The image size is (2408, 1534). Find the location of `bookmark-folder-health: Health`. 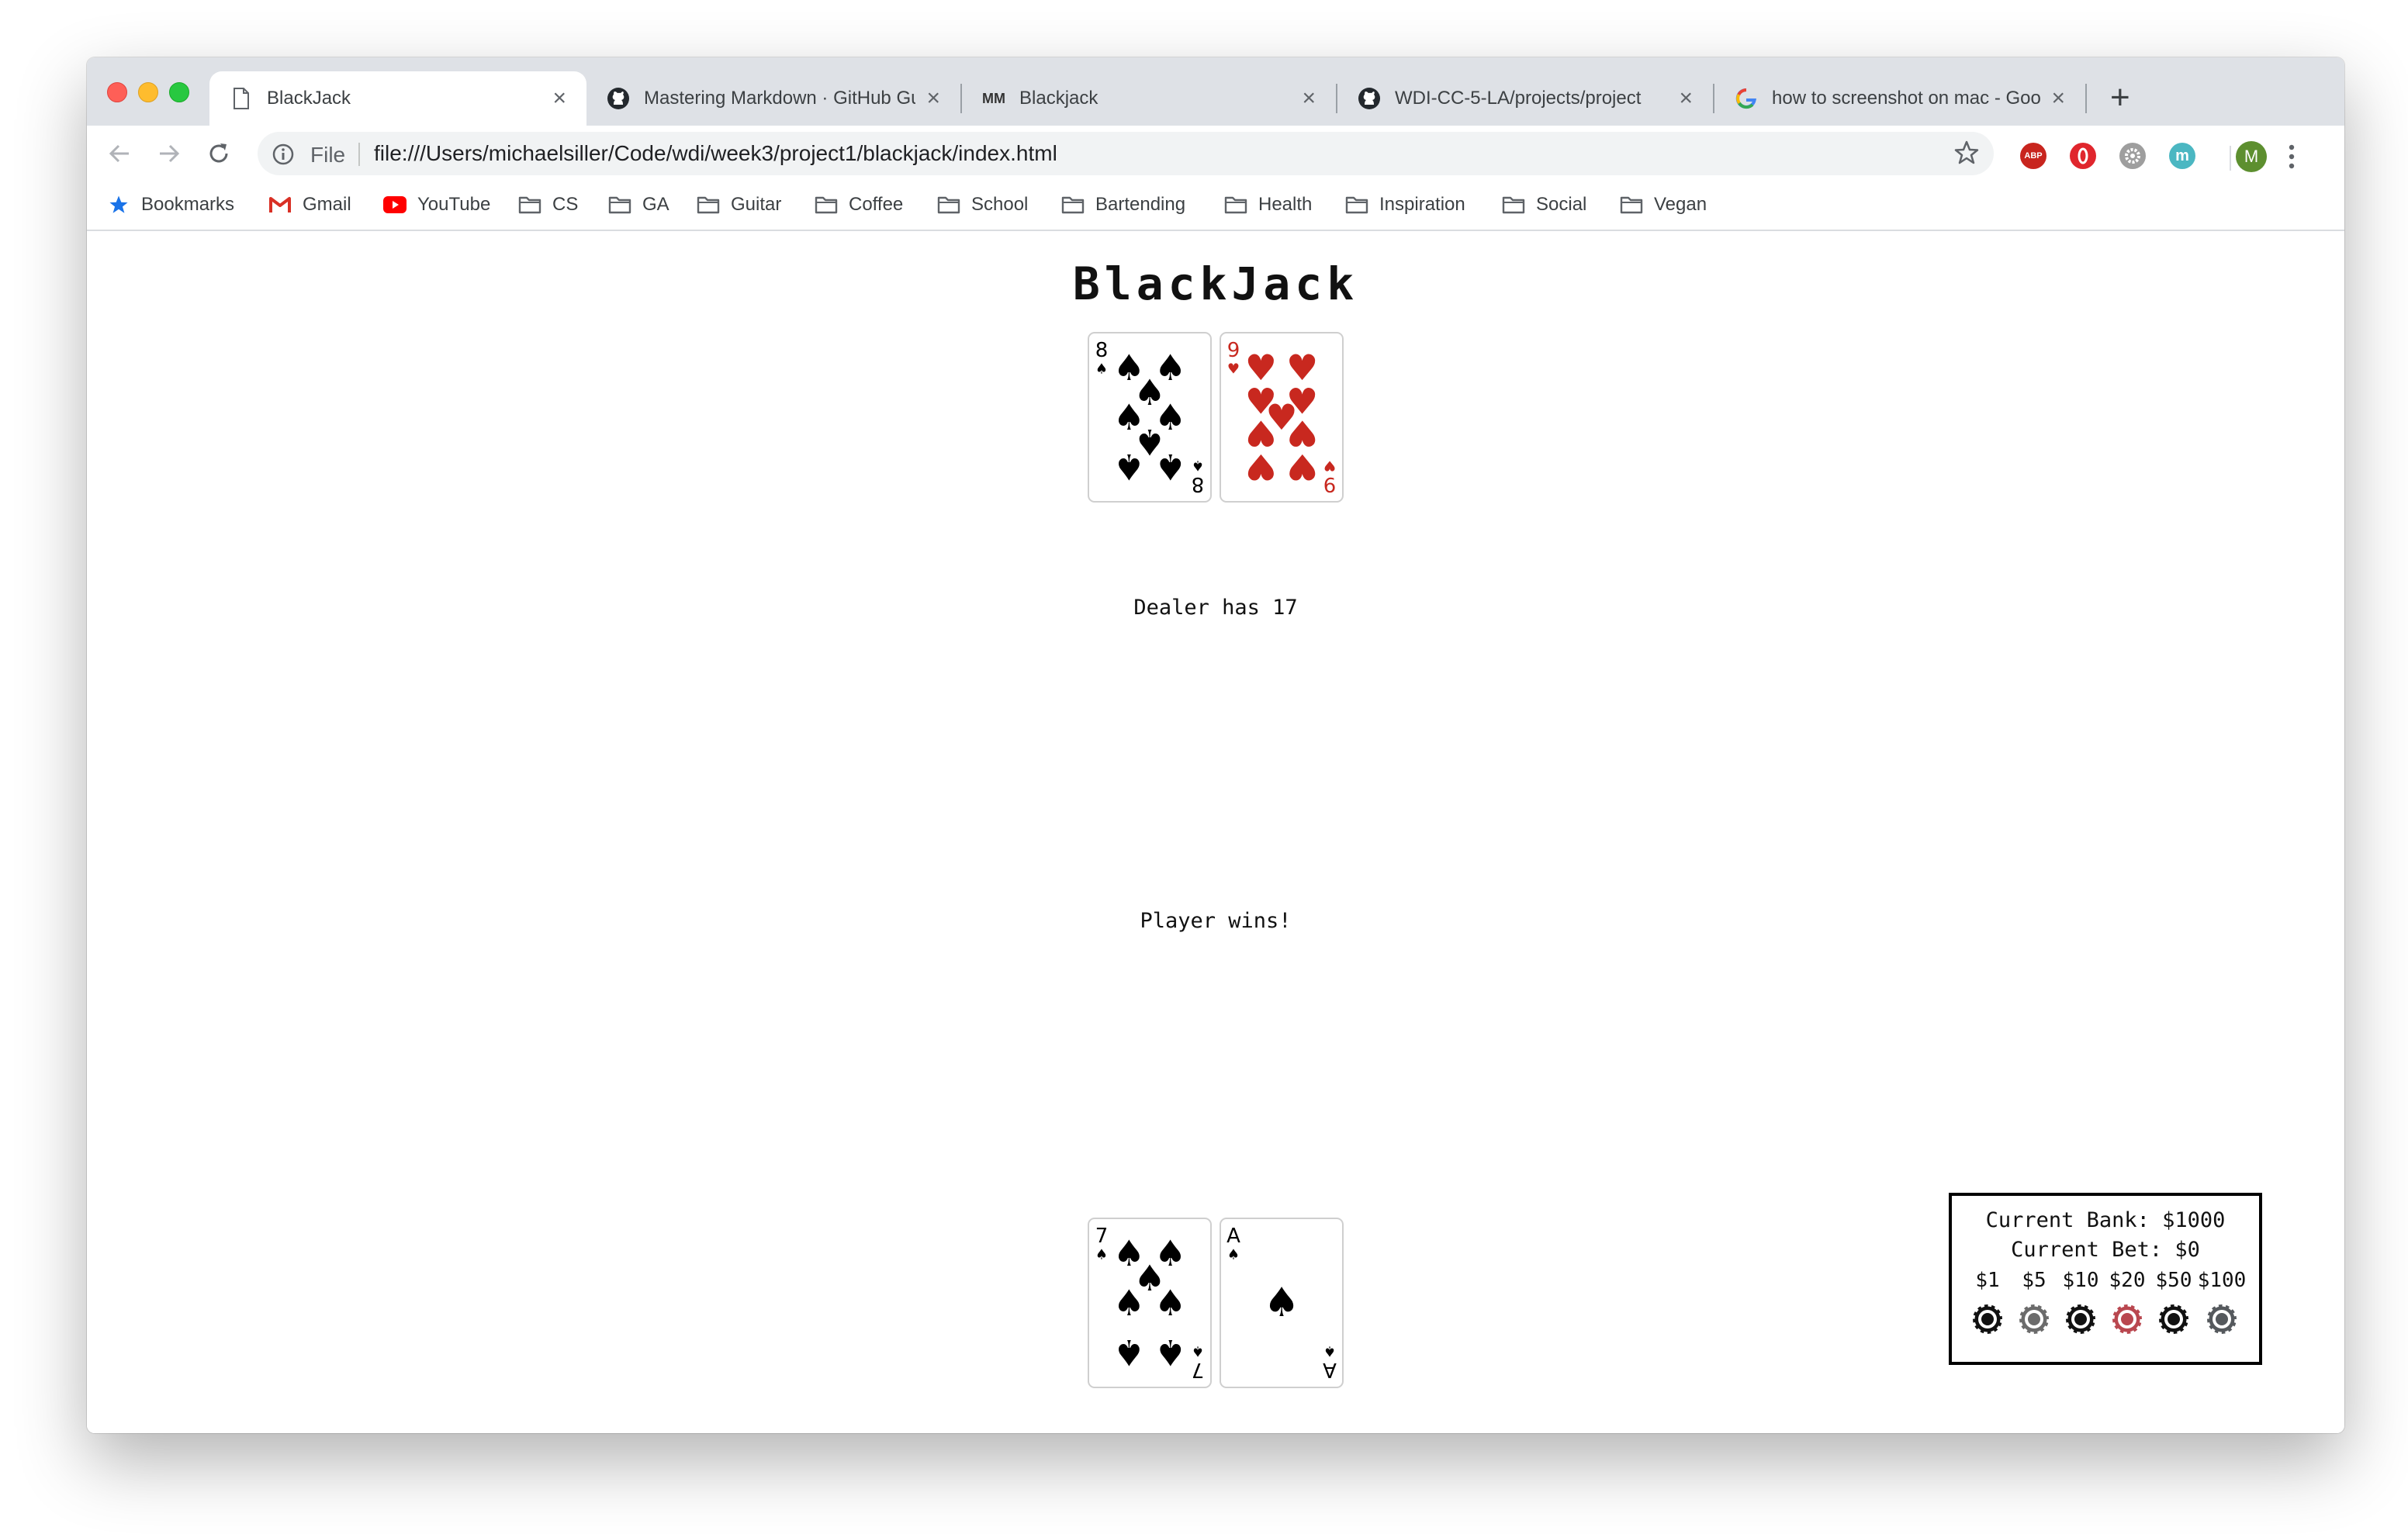

bookmark-folder-health: Health is located at coordinates (1268, 205).